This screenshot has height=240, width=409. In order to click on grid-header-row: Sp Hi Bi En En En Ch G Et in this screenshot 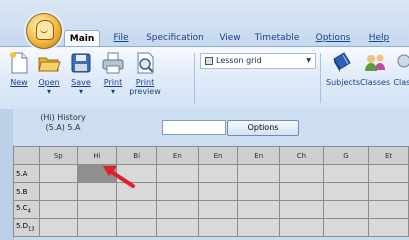, I will do `click(211, 155)`.